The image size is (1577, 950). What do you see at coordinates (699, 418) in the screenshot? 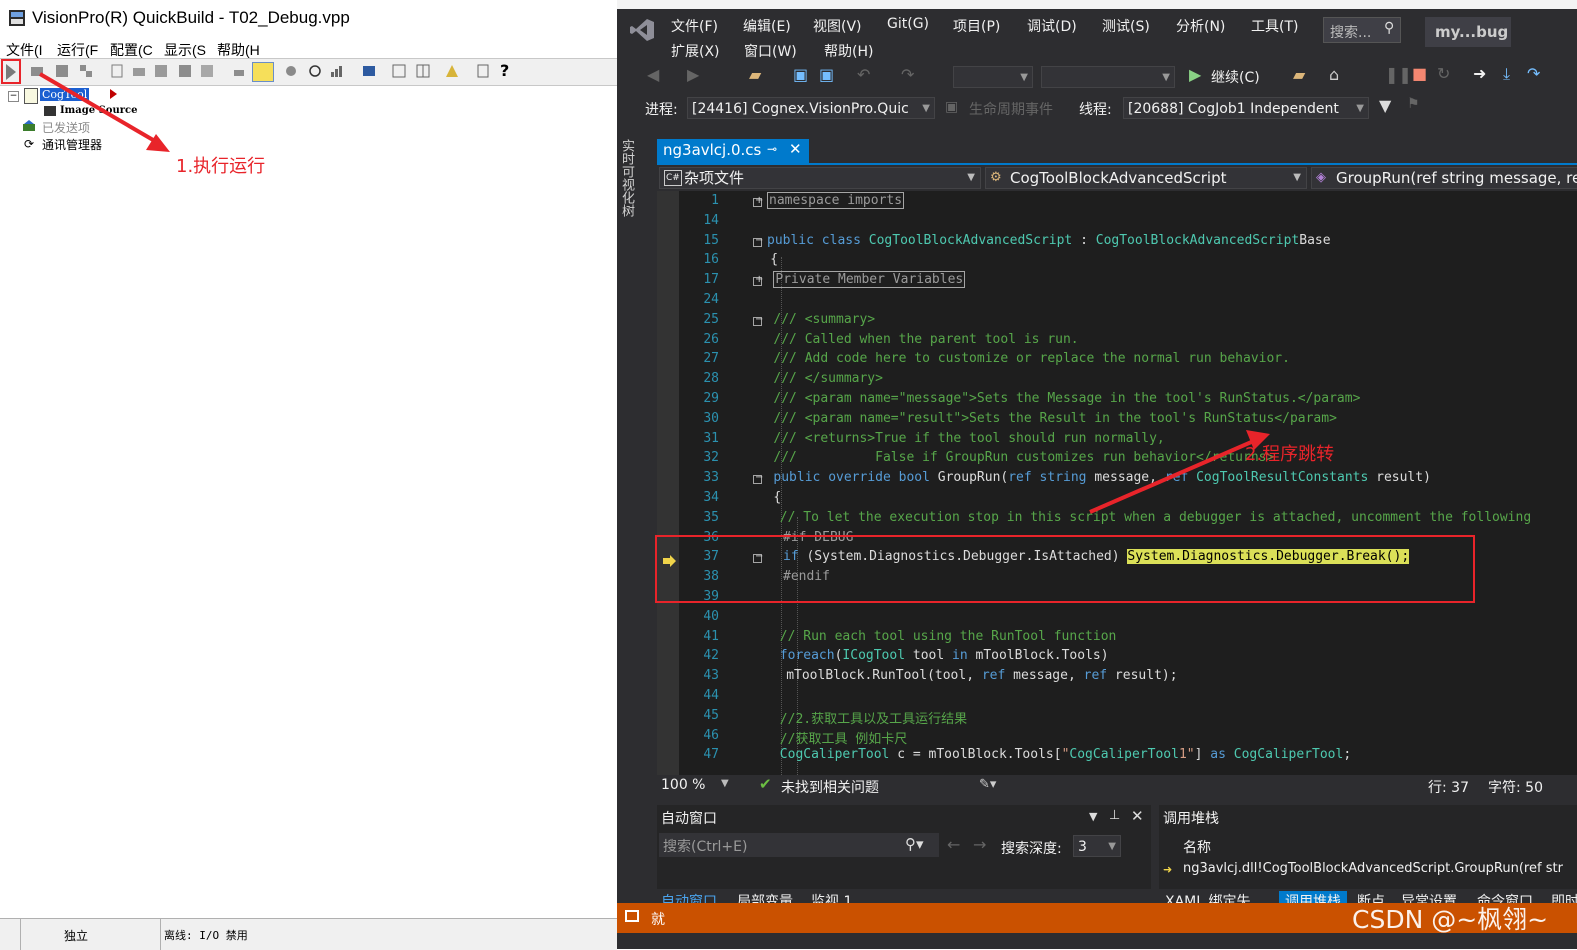
I see `line-number: 30` at bounding box center [699, 418].